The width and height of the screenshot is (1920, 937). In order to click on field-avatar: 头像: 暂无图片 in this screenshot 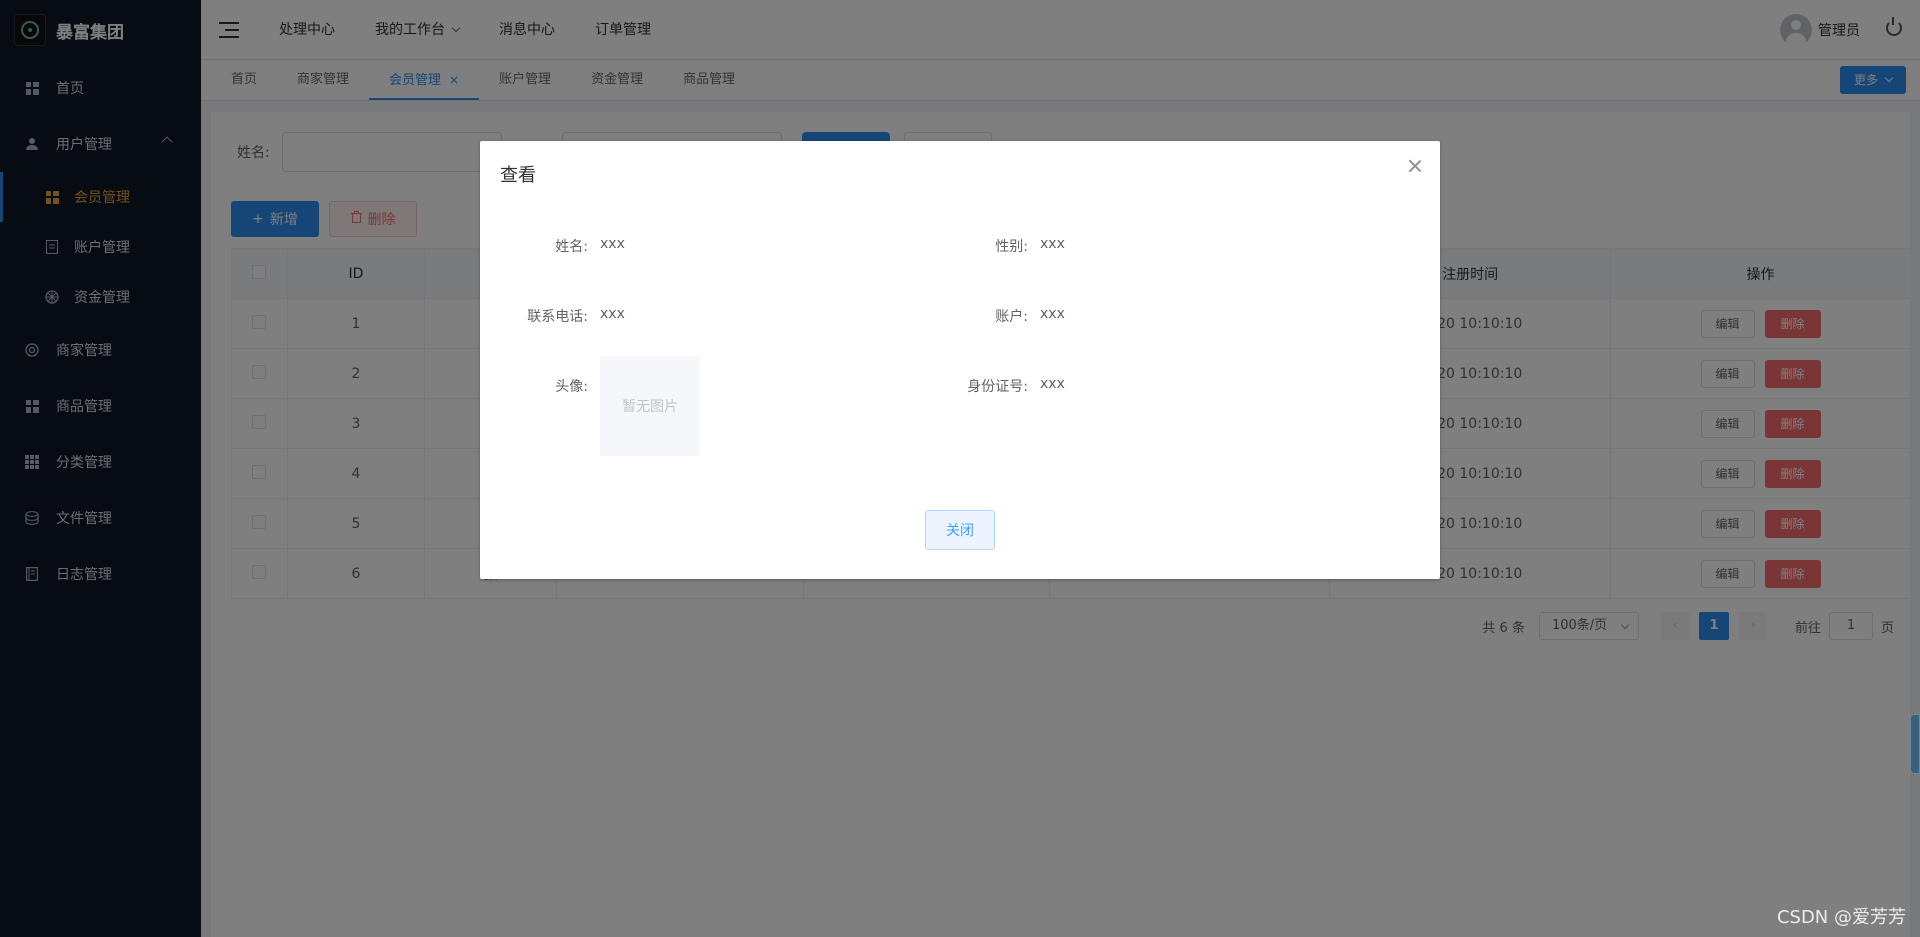, I will do `click(590, 406)`.